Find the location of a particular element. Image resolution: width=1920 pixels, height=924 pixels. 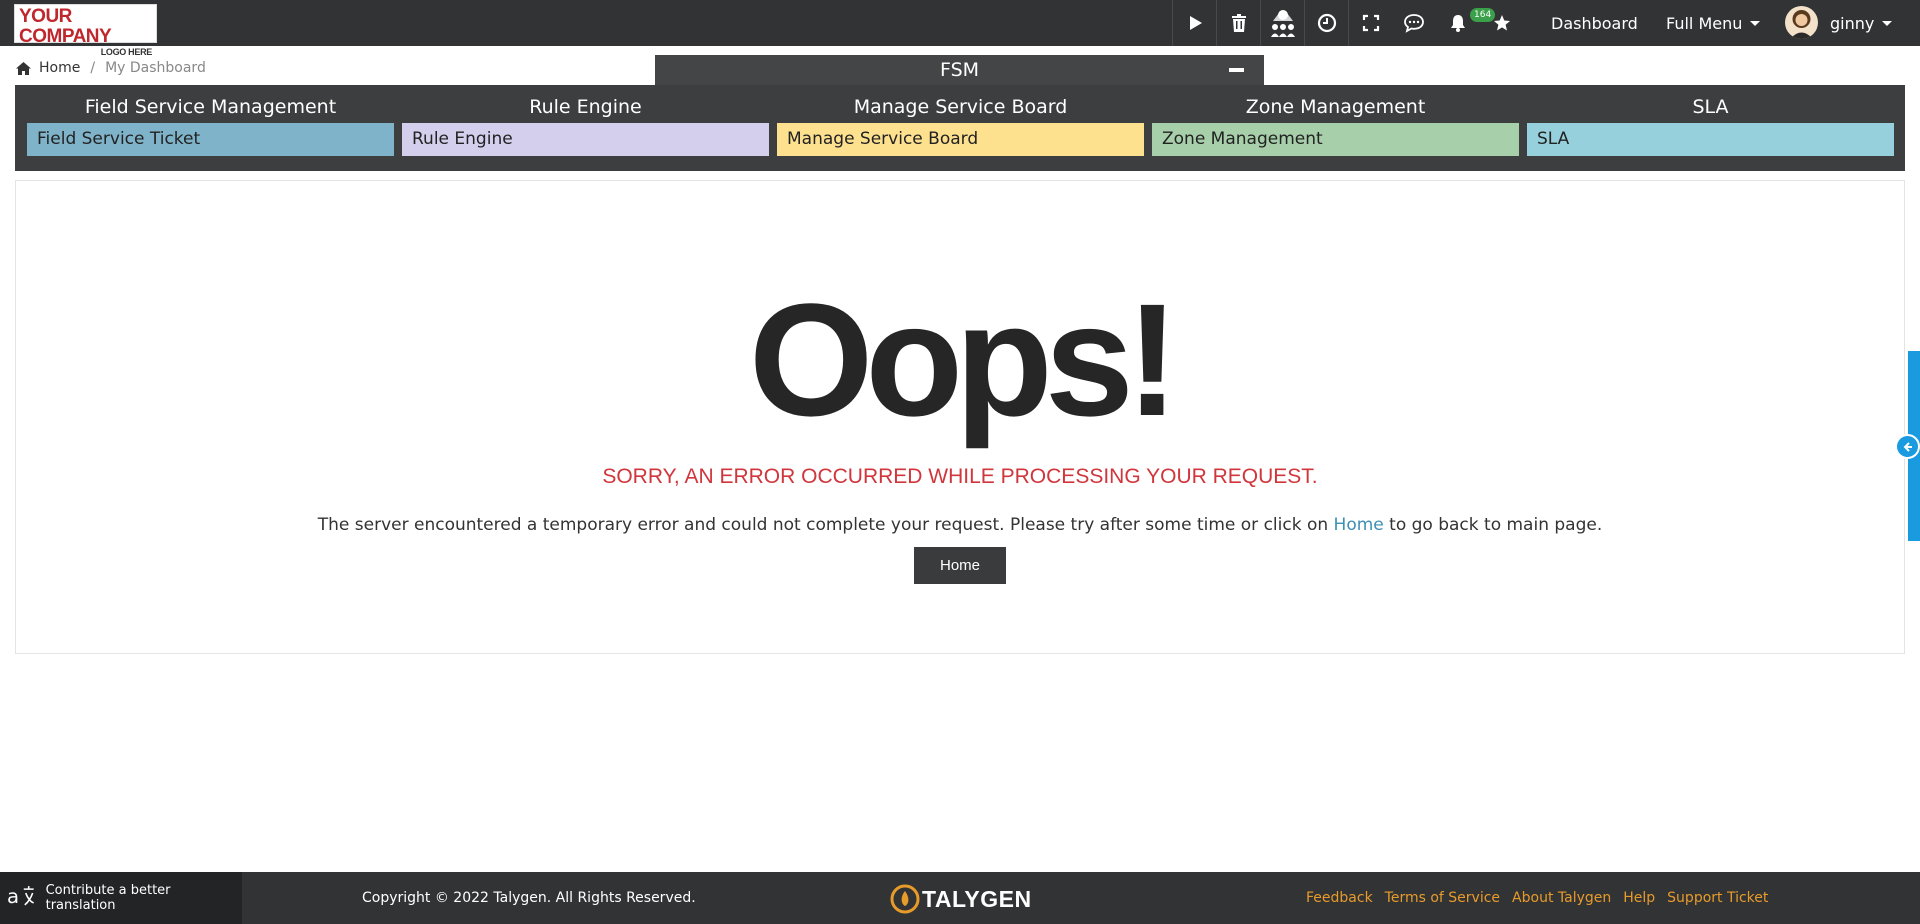

error-home-link: Home is located at coordinates (1359, 525).